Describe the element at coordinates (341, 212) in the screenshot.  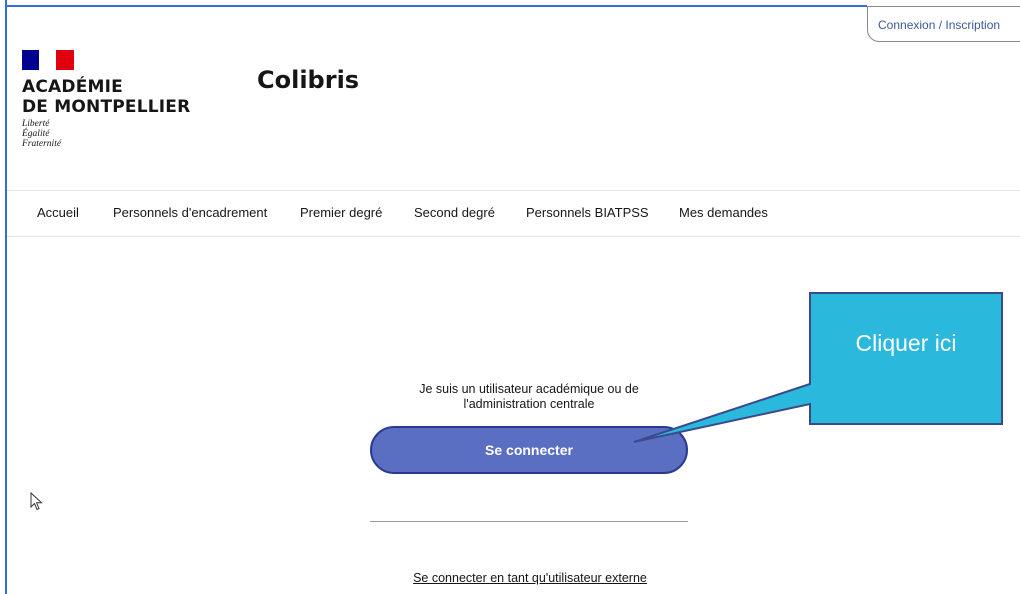
I see `nav-item-premier-degre: Premier degré` at that location.